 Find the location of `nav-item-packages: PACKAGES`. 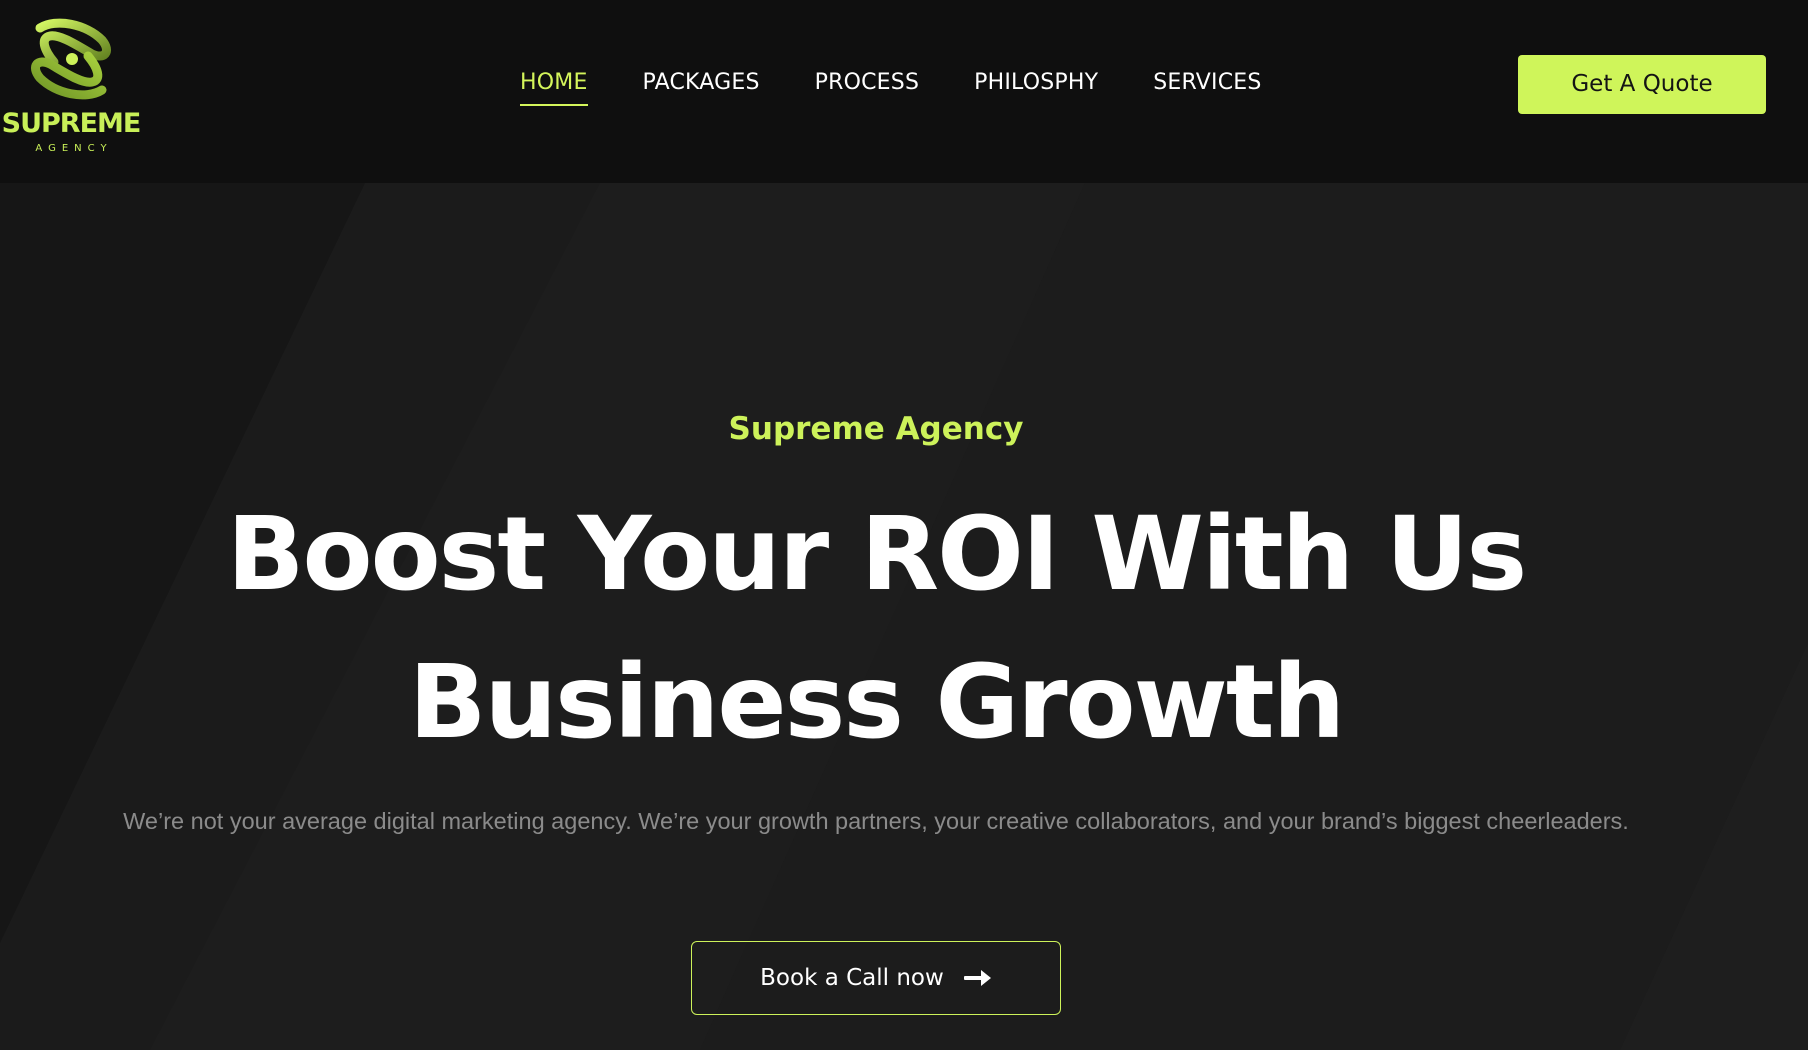

nav-item-packages: PACKAGES is located at coordinates (701, 84).